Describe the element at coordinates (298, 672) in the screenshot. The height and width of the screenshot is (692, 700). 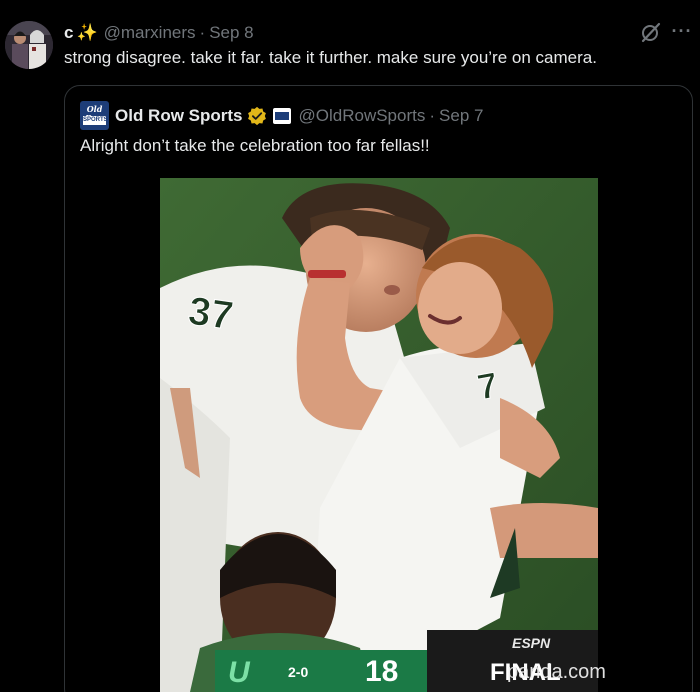
I see `scorebug-record: 2-0` at that location.